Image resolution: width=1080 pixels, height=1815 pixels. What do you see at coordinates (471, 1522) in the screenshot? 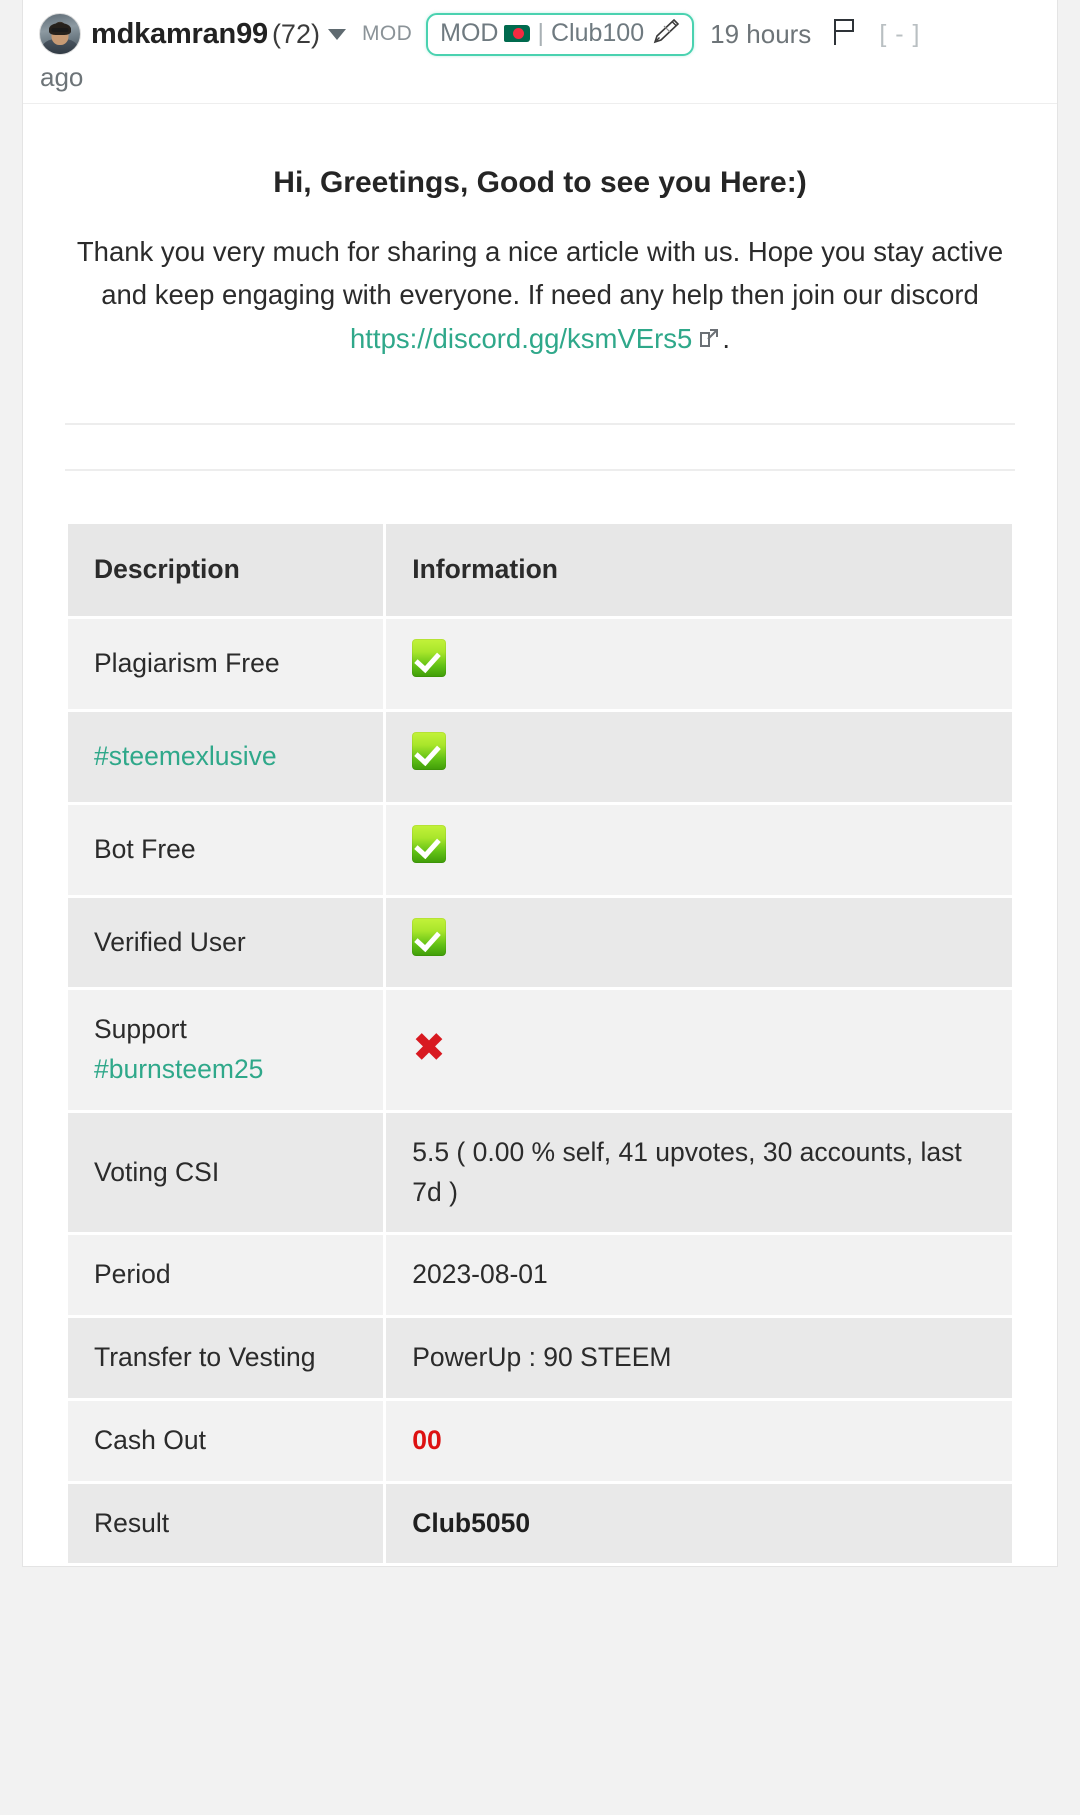
I see `information-value: Club5050` at bounding box center [471, 1522].